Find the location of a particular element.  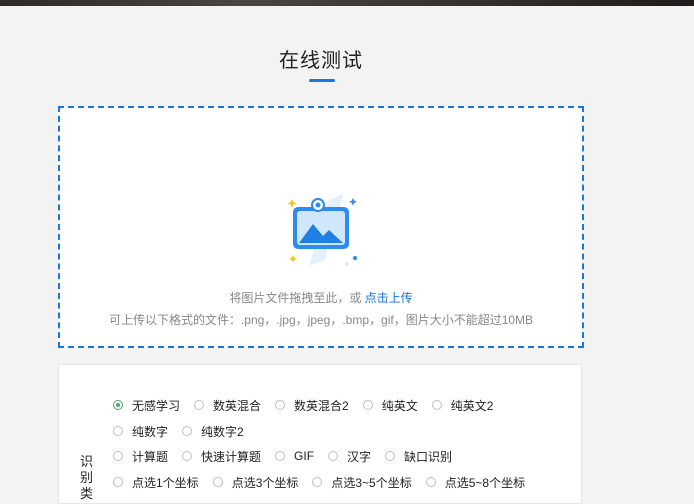

radio-option: 计算题 is located at coordinates (140, 456).